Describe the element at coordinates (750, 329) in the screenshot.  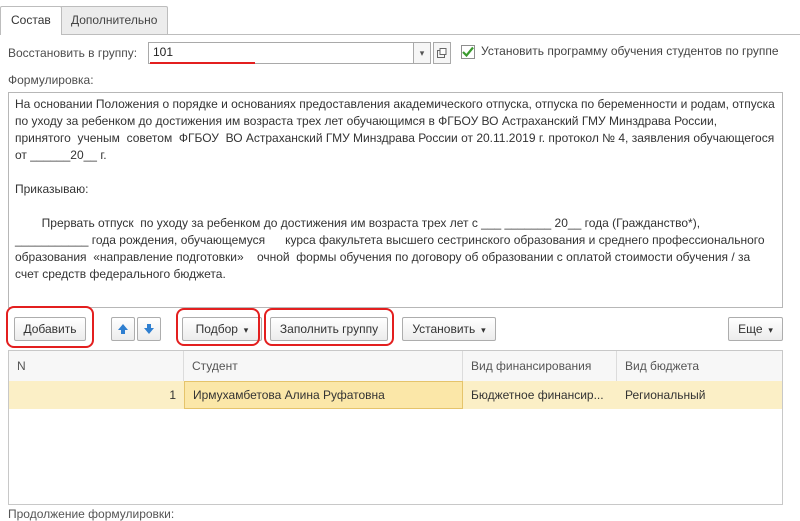
I see `more-button-label: Еще` at that location.